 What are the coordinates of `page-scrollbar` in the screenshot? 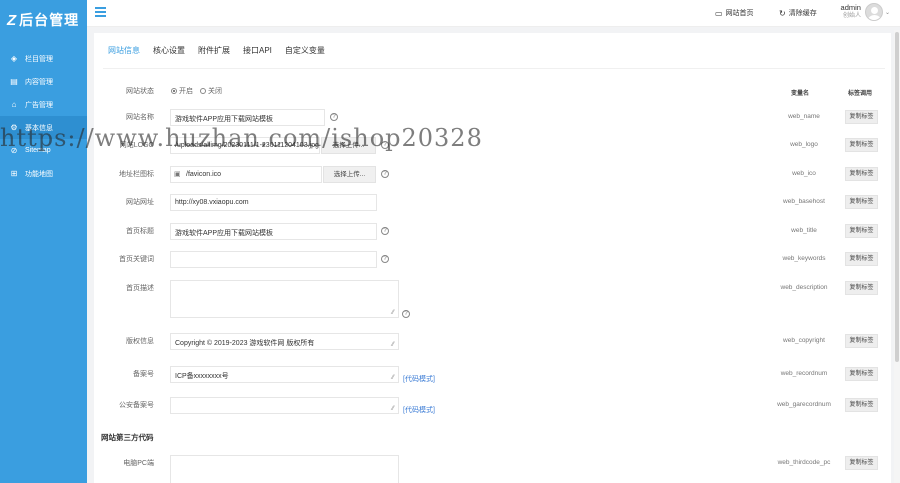 It's located at (897, 256).